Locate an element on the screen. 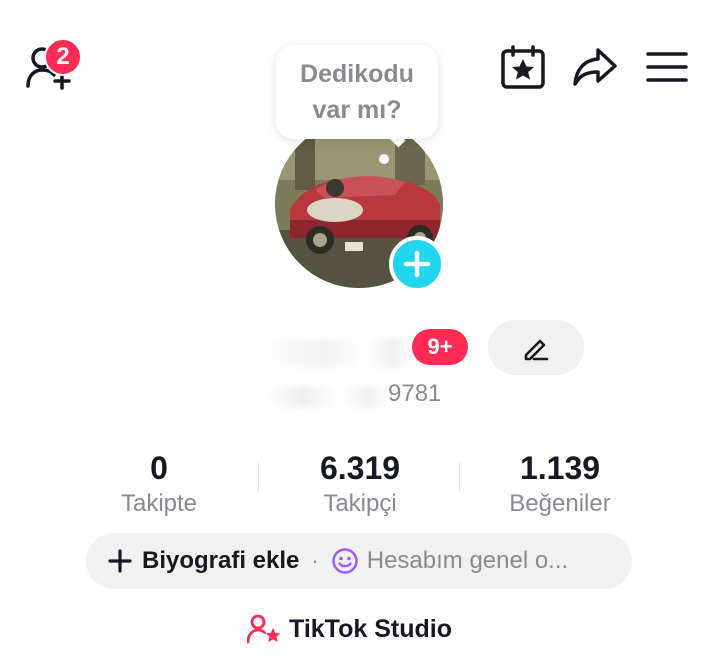 The image size is (718, 663). stat-following: 0 Takipte is located at coordinates (159, 485).